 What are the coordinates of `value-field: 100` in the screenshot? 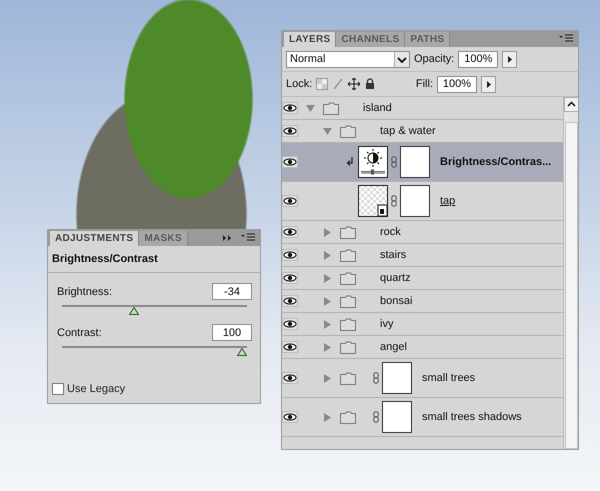 It's located at (232, 332).